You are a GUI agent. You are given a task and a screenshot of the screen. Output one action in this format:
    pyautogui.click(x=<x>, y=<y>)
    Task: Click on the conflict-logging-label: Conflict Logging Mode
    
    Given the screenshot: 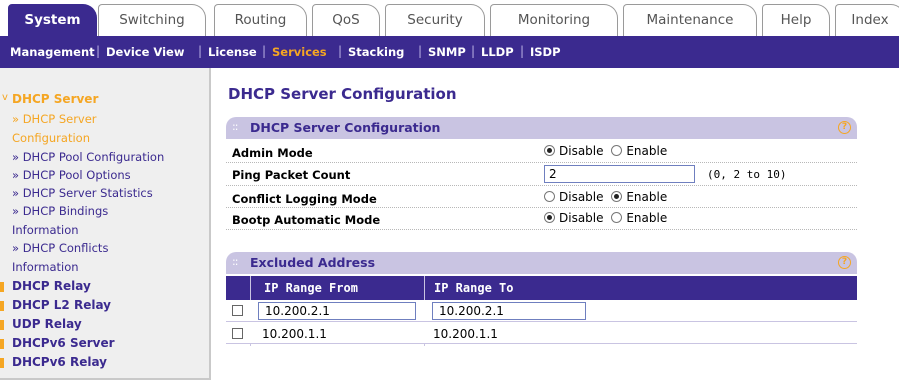 What is the action you would take?
    pyautogui.click(x=304, y=199)
    